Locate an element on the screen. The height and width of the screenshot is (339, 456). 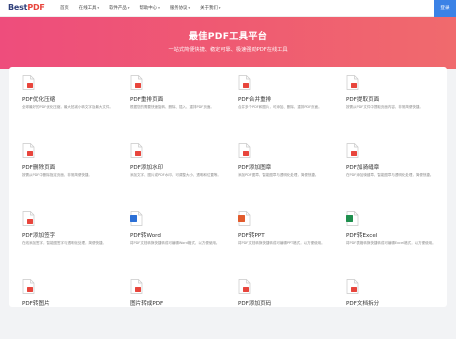
tool-card: PDF删除页面按需从PDF中删除指定页面，非常简便快捷。 is located at coordinates (70, 169).